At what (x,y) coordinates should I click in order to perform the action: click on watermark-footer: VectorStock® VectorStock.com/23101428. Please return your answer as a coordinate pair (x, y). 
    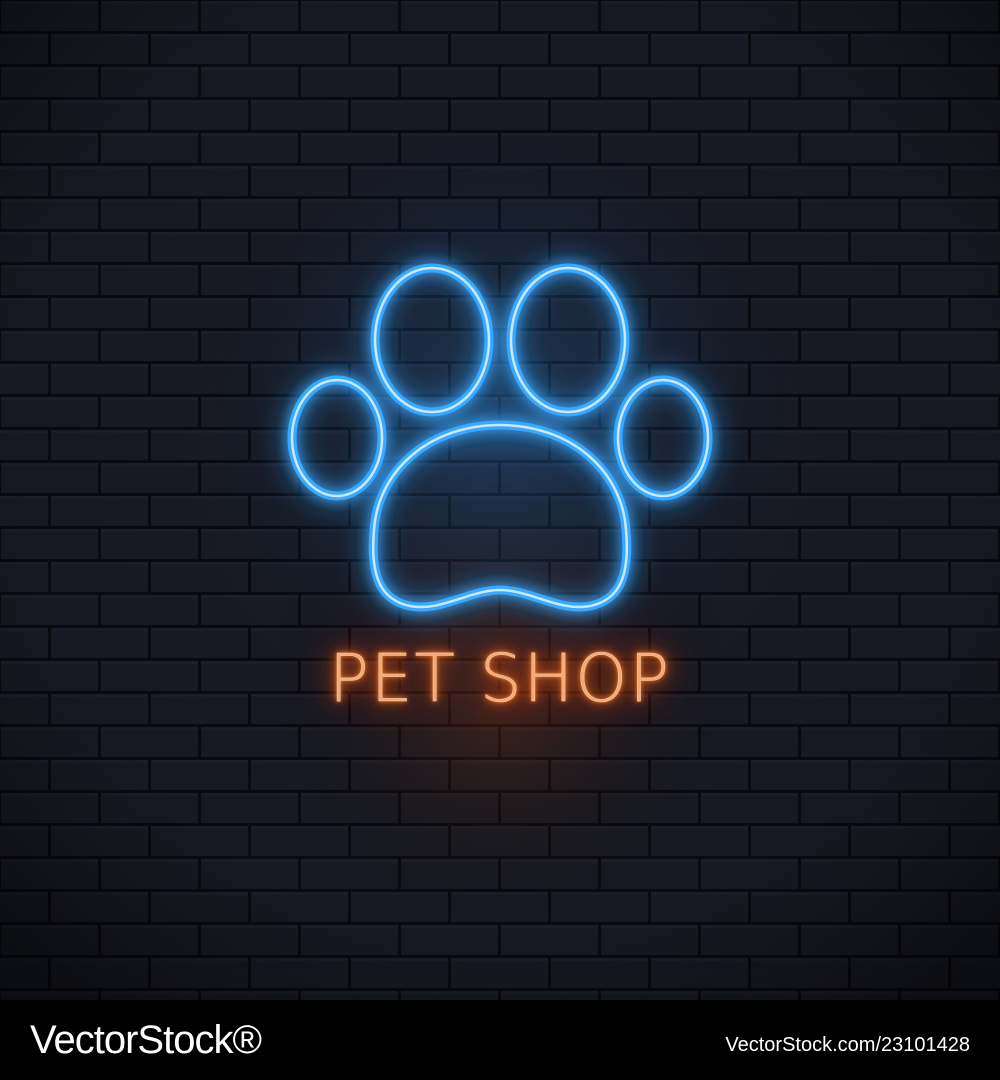
    Looking at the image, I should click on (500, 1040).